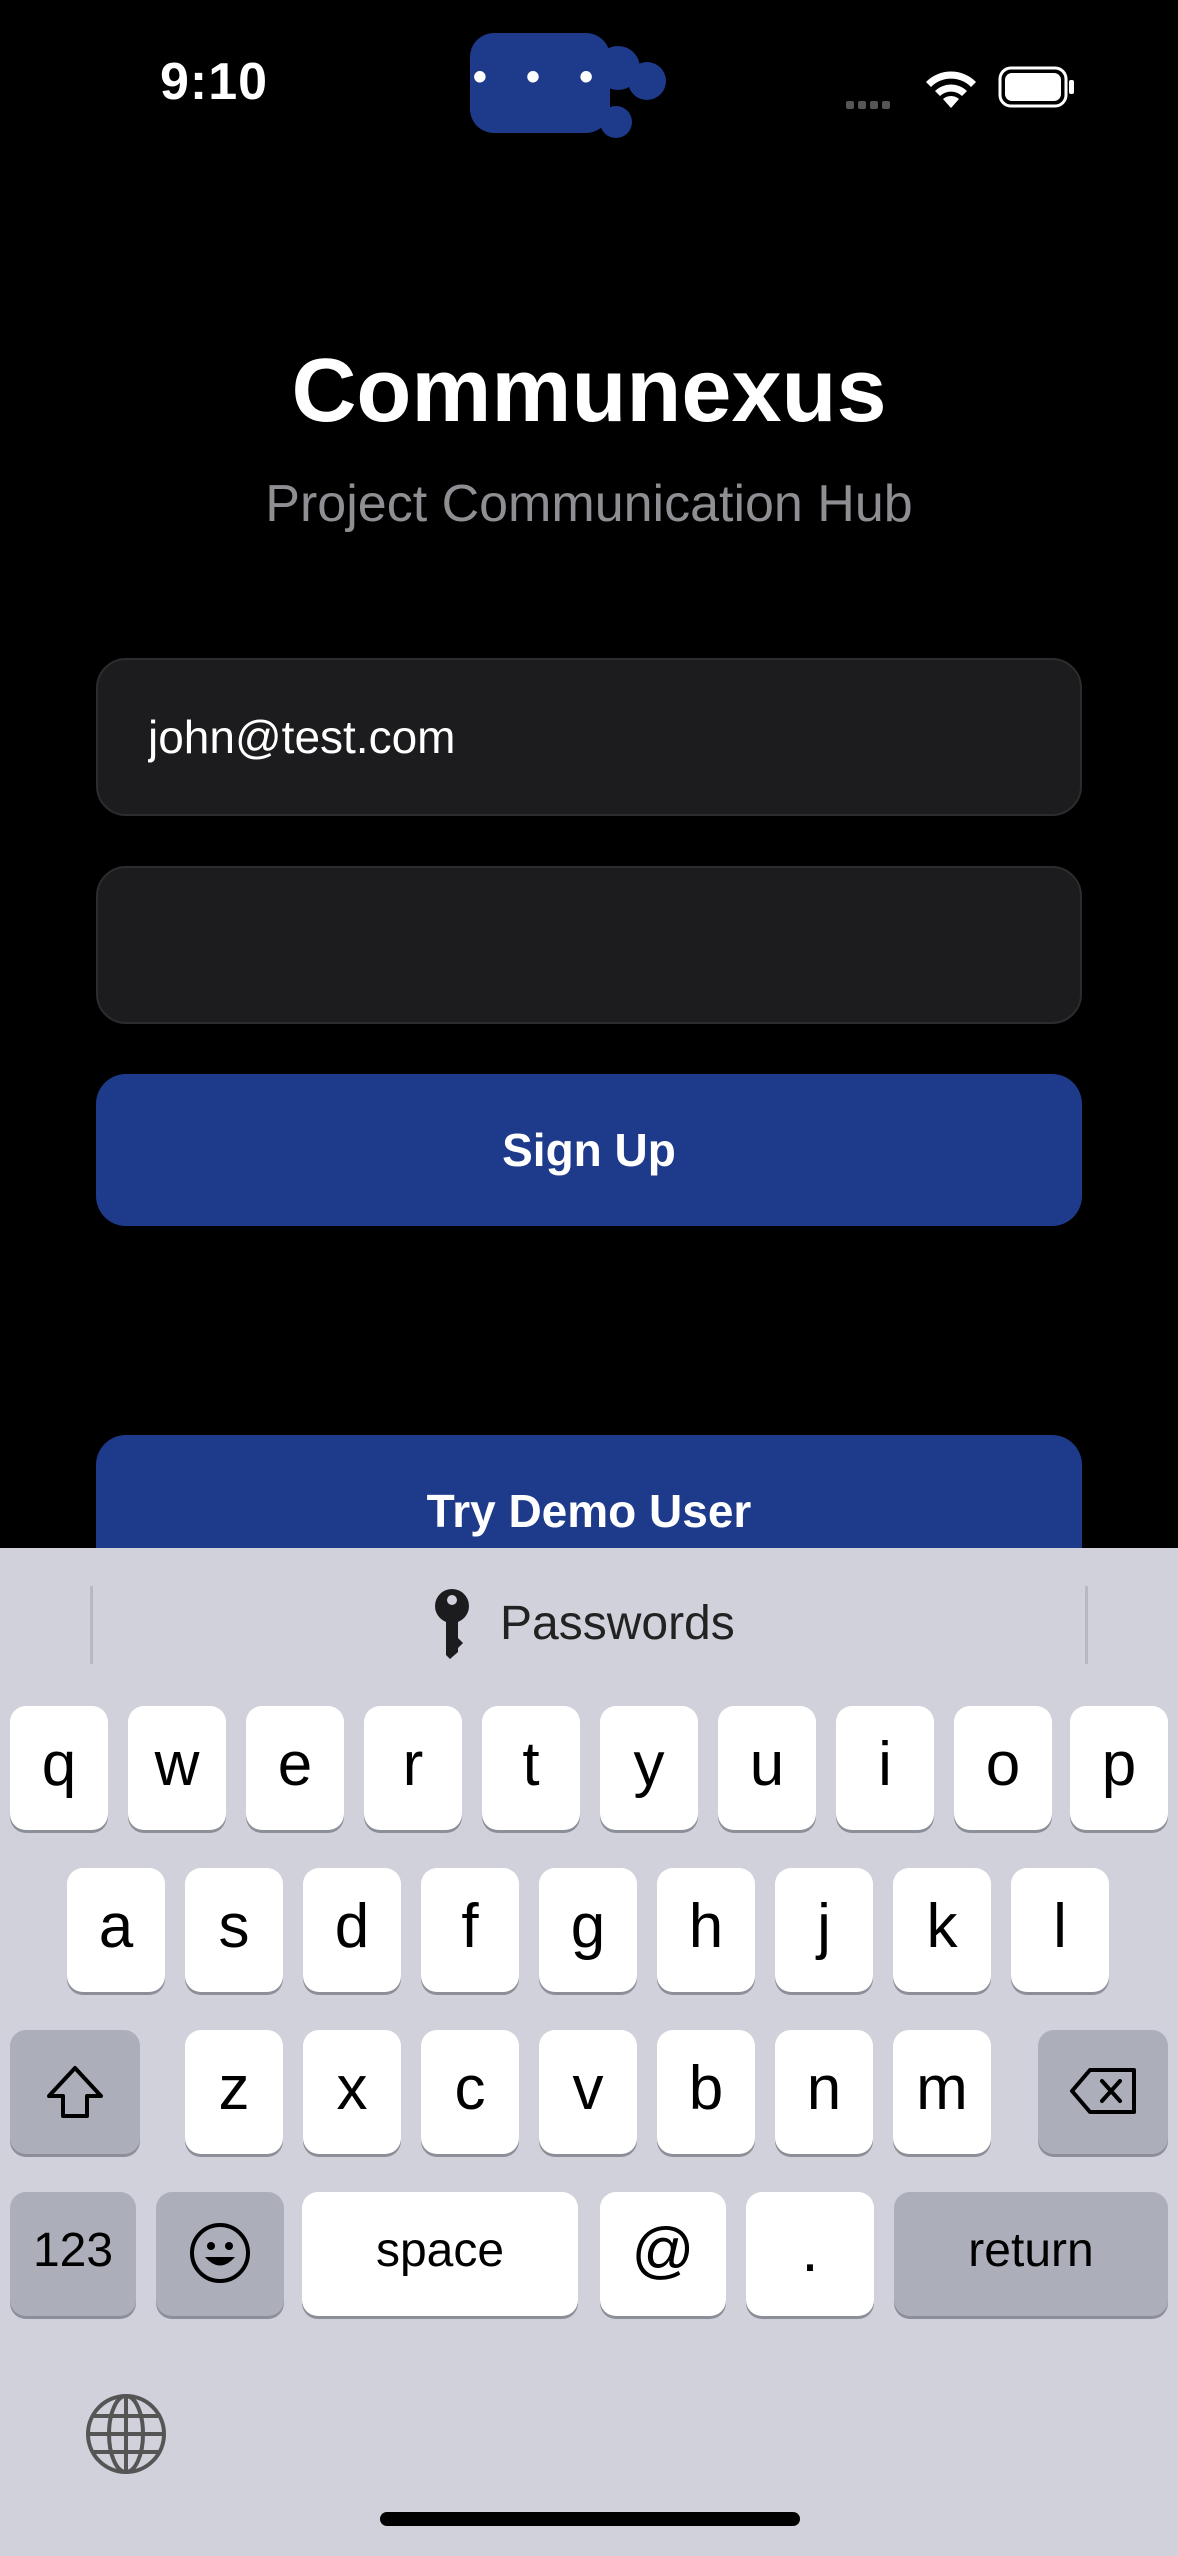  What do you see at coordinates (588, 2092) in the screenshot?
I see `key-v: v` at bounding box center [588, 2092].